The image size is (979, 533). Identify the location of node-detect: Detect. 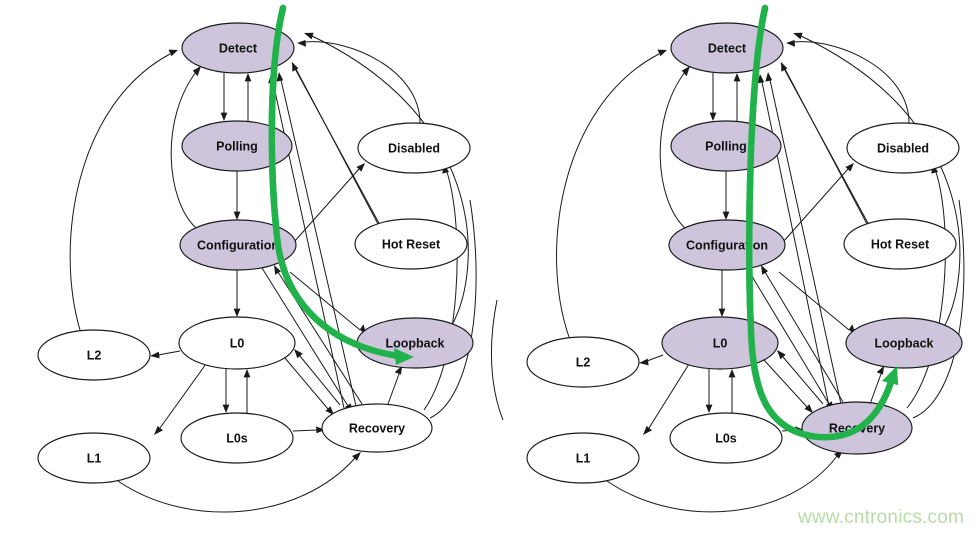
(727, 48).